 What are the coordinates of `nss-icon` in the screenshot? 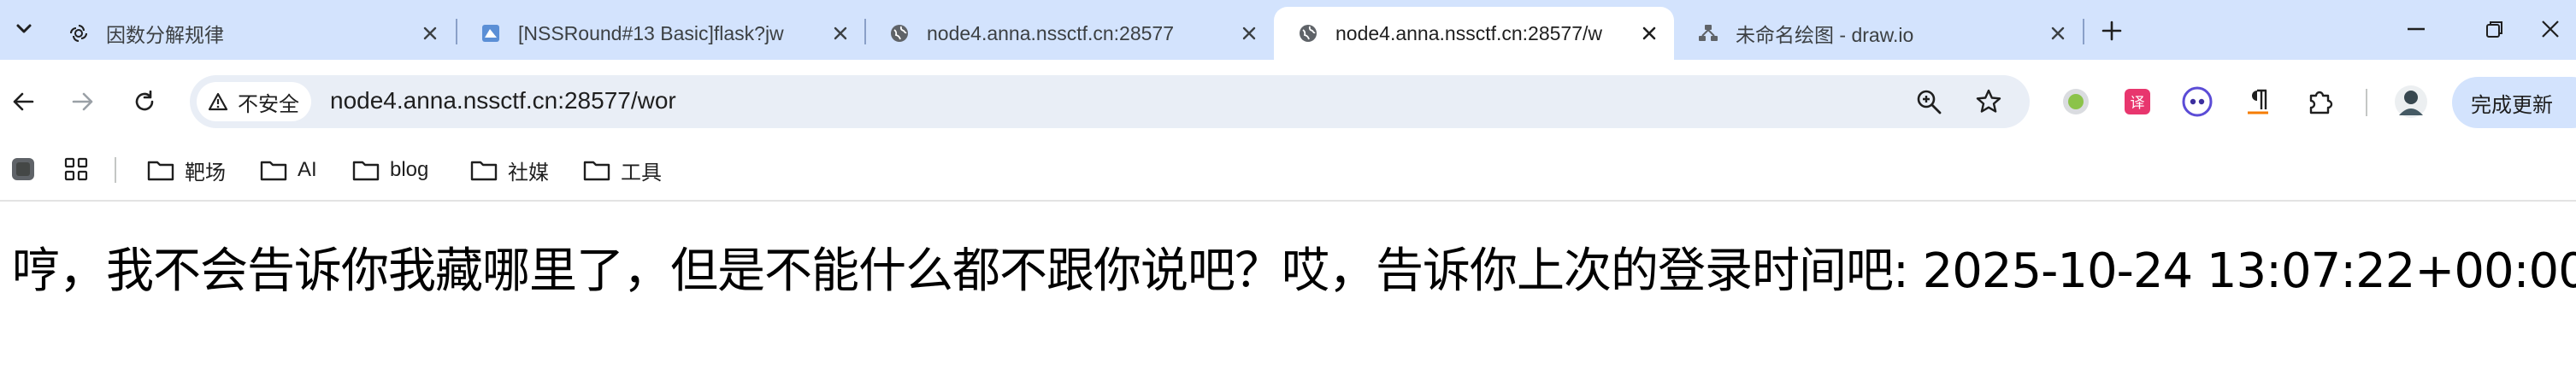 It's located at (490, 33).